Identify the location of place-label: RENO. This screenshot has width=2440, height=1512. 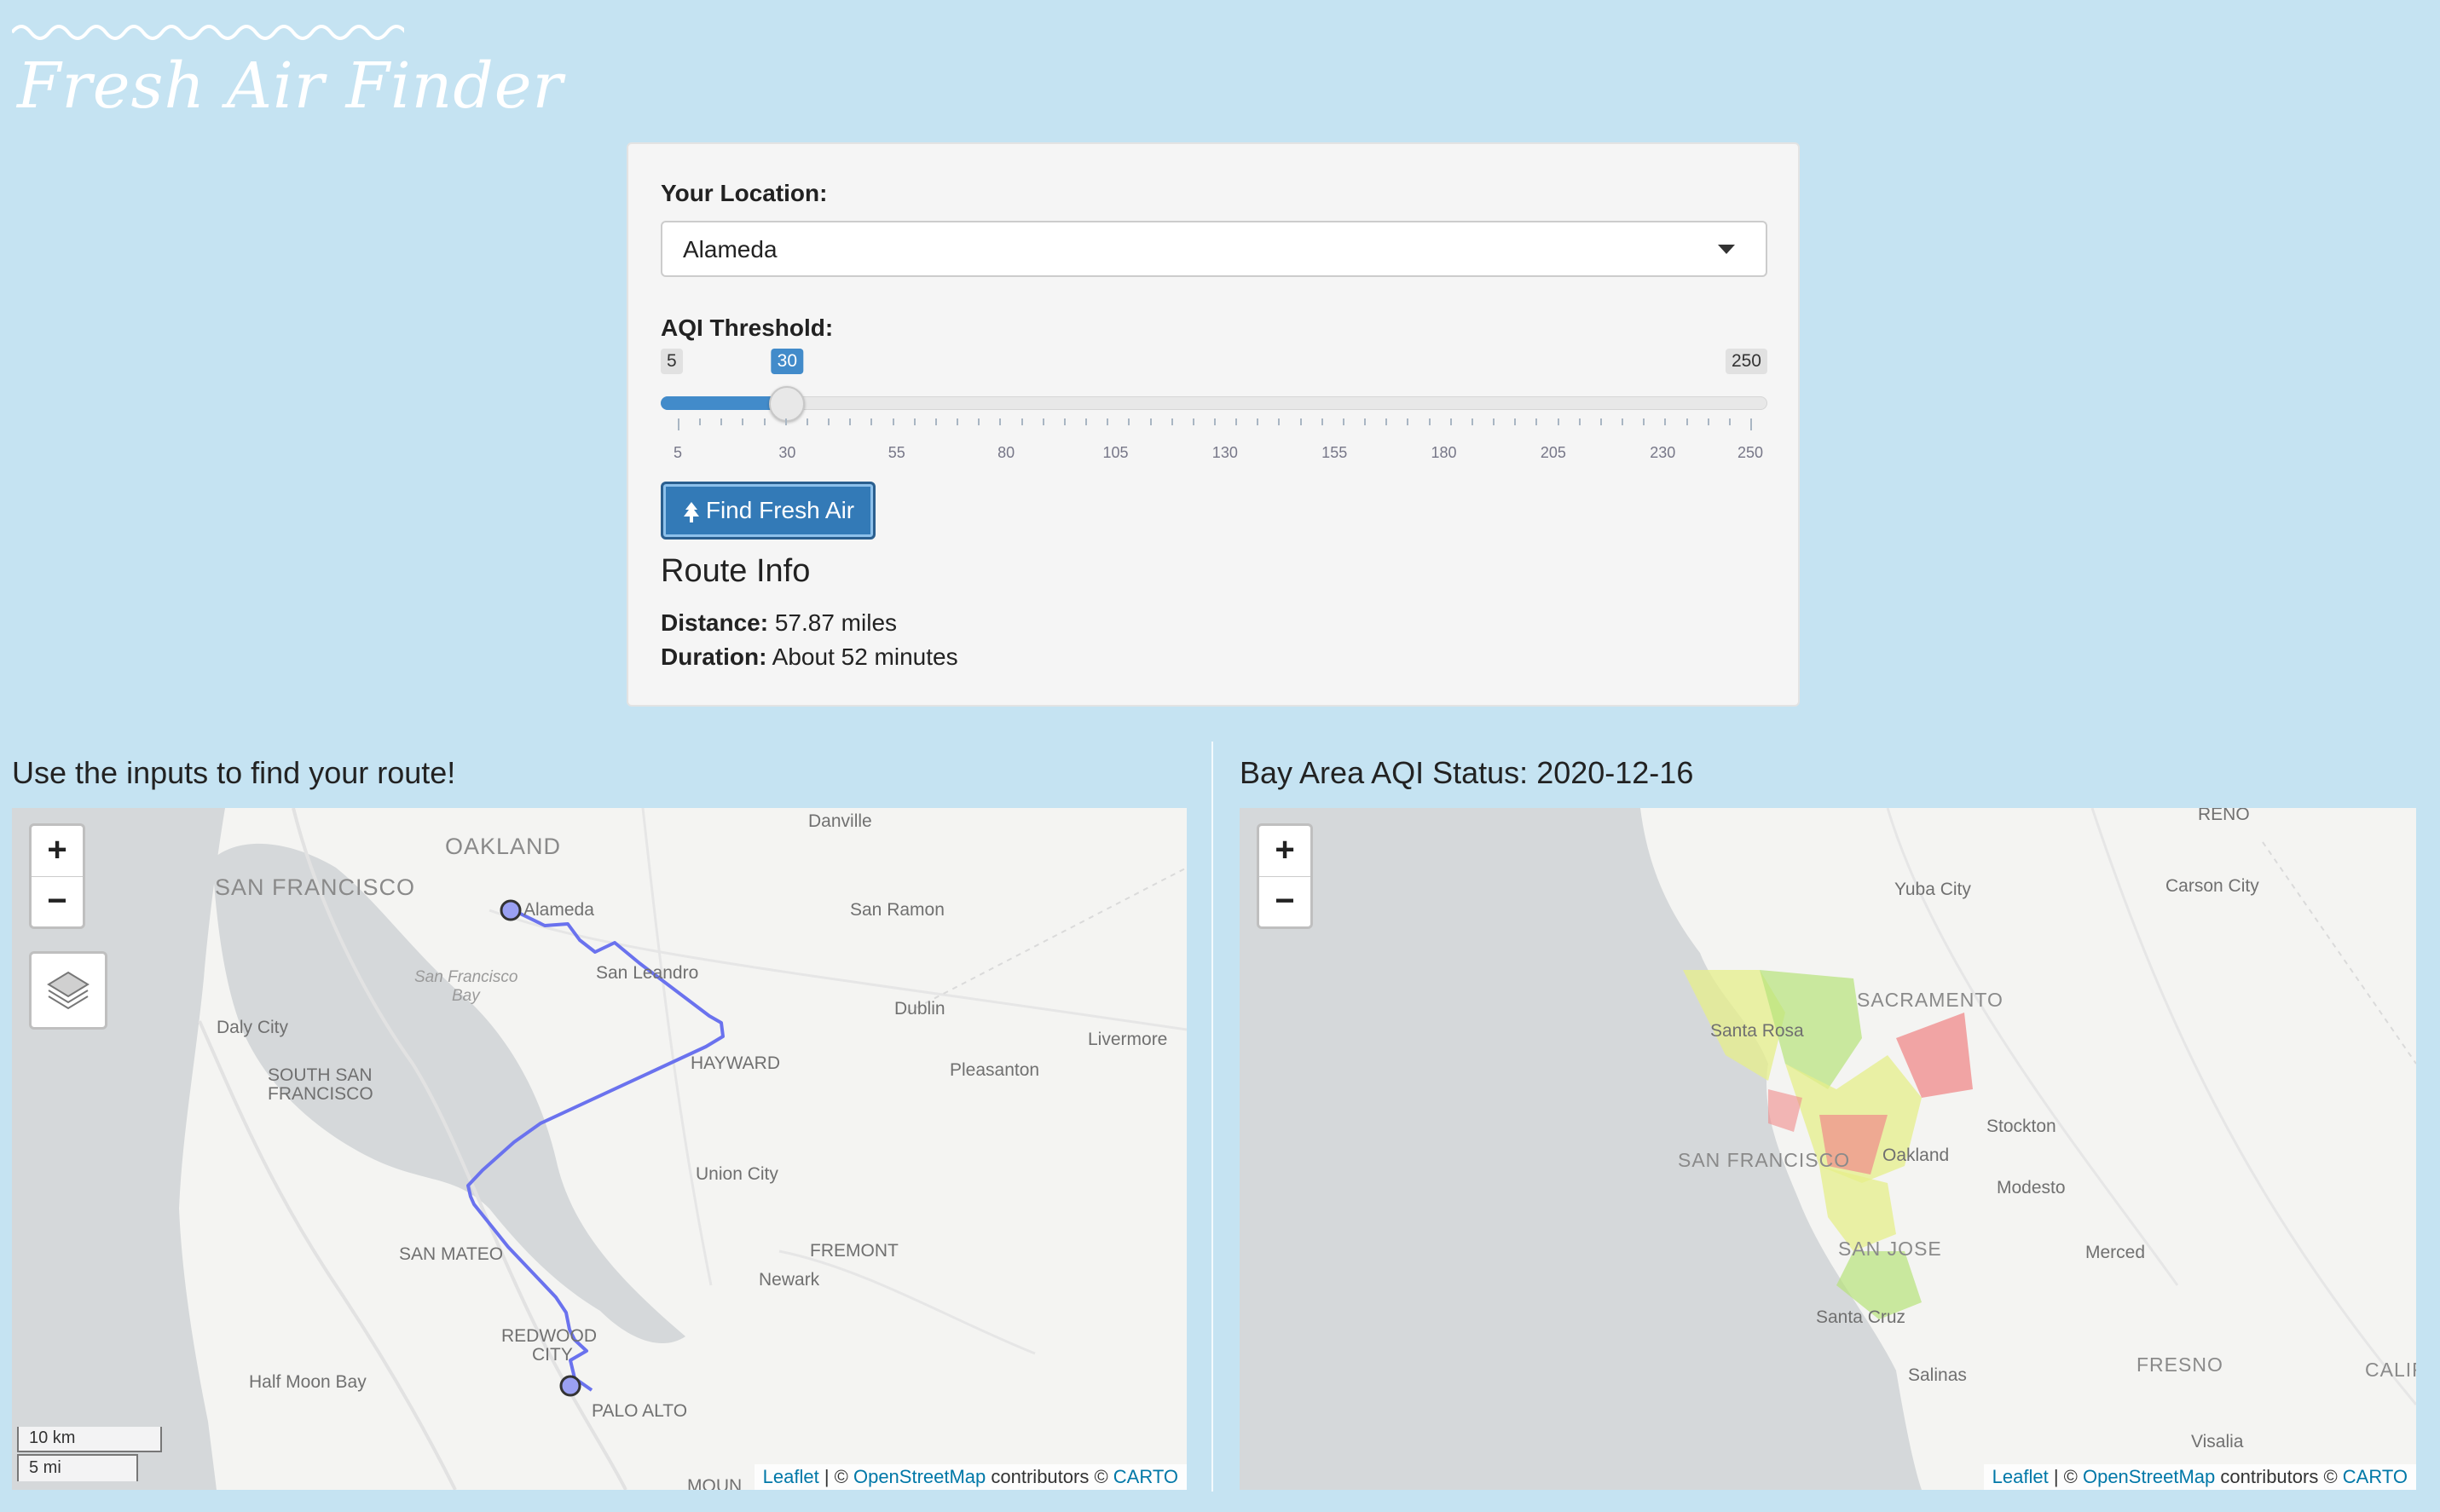
(2224, 816).